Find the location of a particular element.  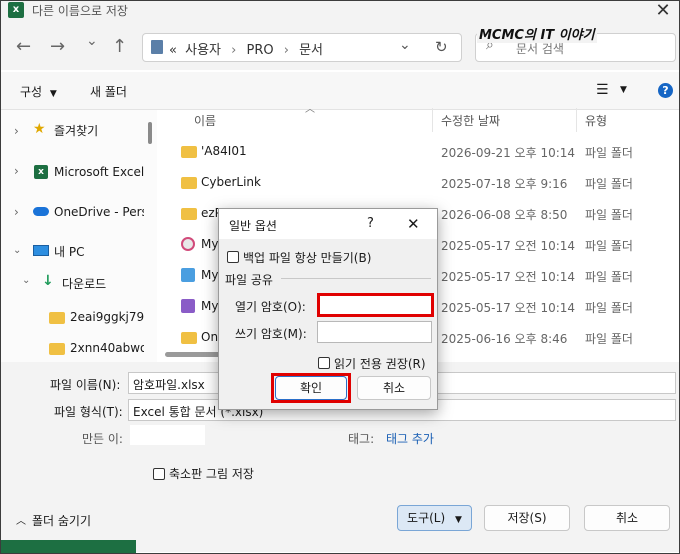

window-title: 다른 이름으로 저장 is located at coordinates (80, 11).